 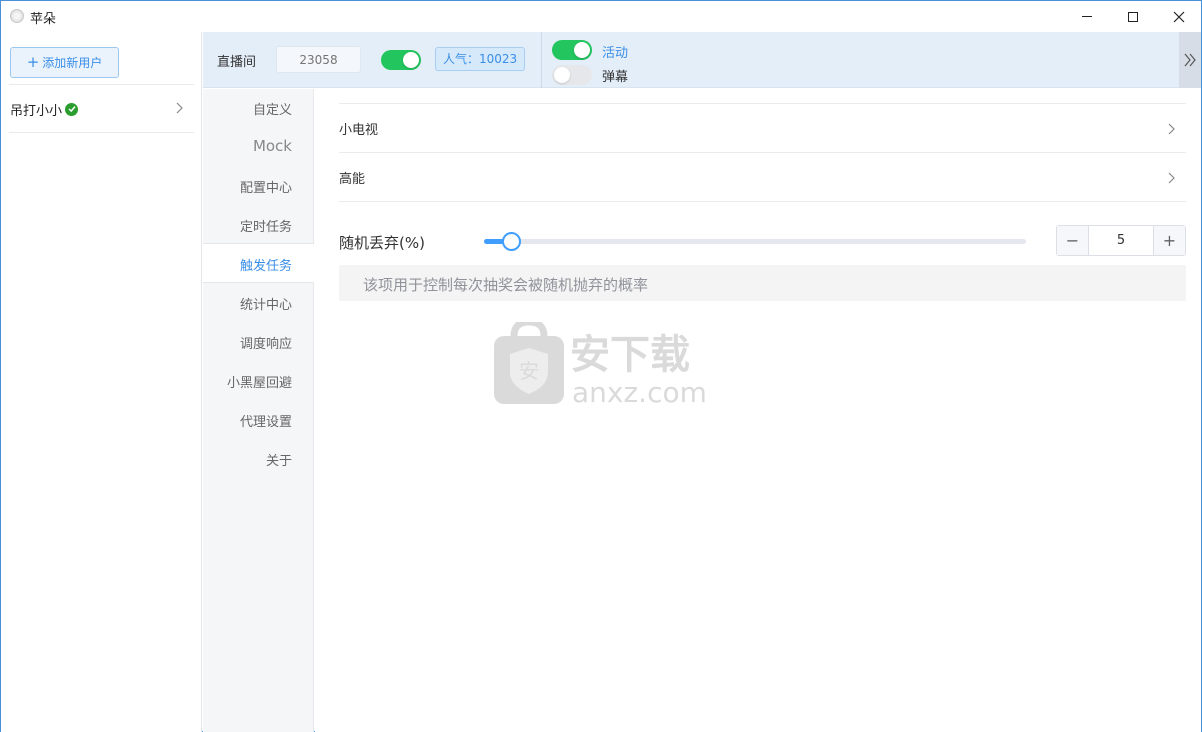 What do you see at coordinates (272, 108) in the screenshot?
I see `menu-item-custom: 自定义` at bounding box center [272, 108].